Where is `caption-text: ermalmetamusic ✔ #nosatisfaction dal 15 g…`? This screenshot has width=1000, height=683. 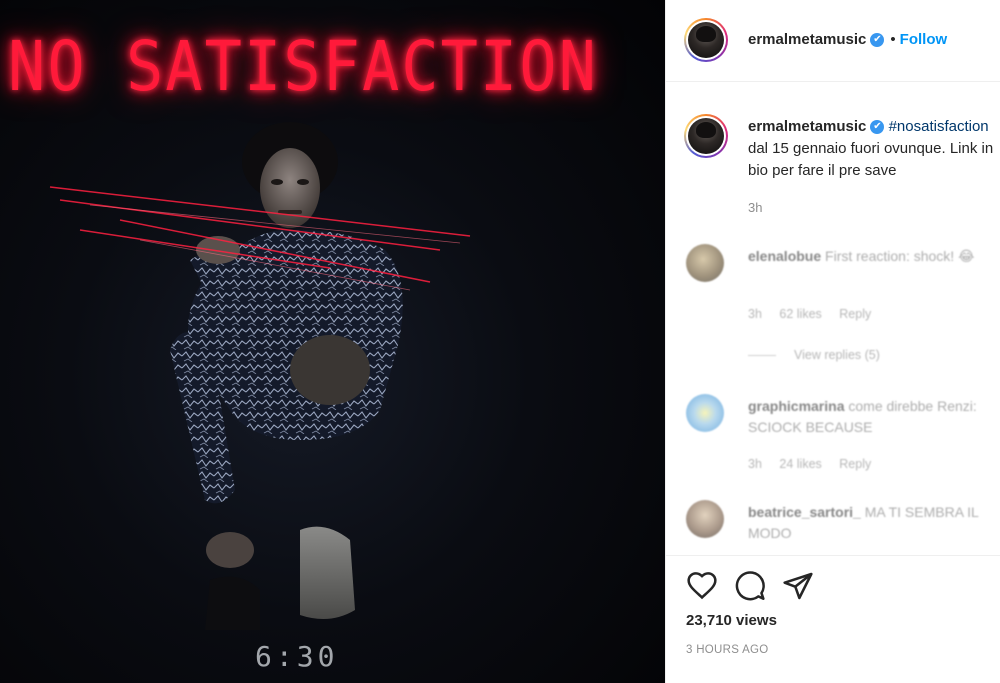 caption-text: ermalmetamusic ✔ #nosatisfaction dal 15 g… is located at coordinates (874, 149).